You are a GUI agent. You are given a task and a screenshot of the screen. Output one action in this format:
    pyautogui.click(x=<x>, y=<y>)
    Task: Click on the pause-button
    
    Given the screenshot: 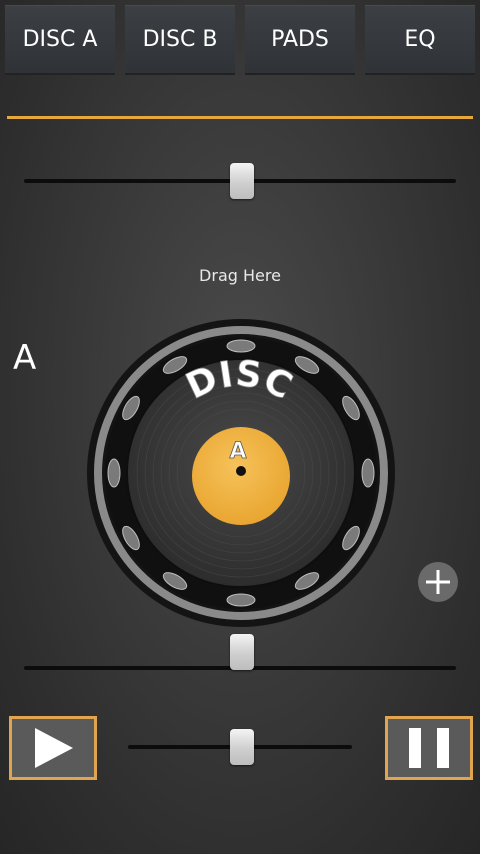 What is the action you would take?
    pyautogui.click(x=429, y=748)
    